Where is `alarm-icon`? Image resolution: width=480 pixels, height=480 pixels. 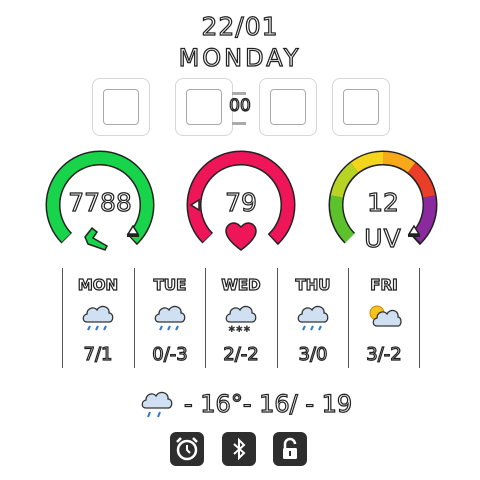 alarm-icon is located at coordinates (187, 449).